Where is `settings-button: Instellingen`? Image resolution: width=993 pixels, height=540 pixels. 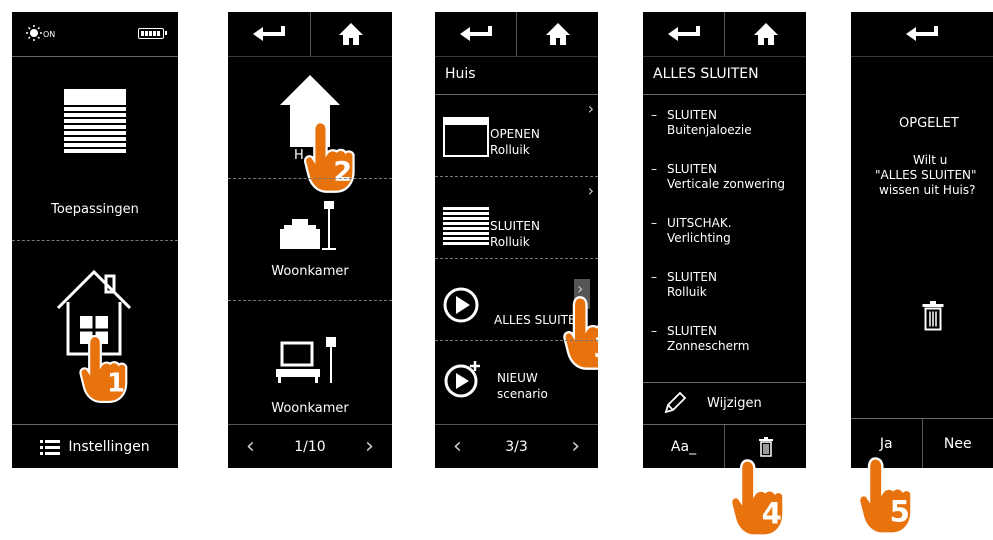 settings-button: Instellingen is located at coordinates (95, 446).